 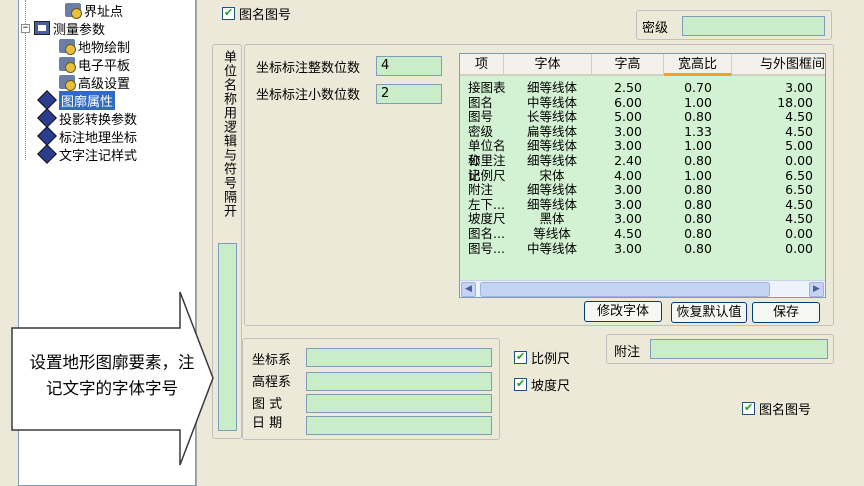 What do you see at coordinates (79, 30) in the screenshot?
I see `tree-item-label: 测量参数` at bounding box center [79, 30].